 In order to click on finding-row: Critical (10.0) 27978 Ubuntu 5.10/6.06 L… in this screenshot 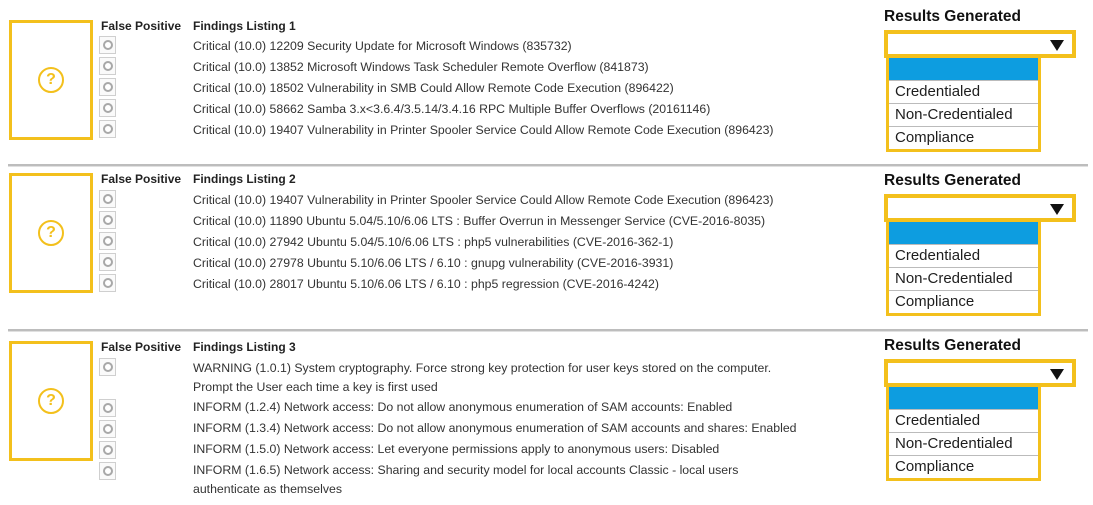, I will do `click(433, 263)`.